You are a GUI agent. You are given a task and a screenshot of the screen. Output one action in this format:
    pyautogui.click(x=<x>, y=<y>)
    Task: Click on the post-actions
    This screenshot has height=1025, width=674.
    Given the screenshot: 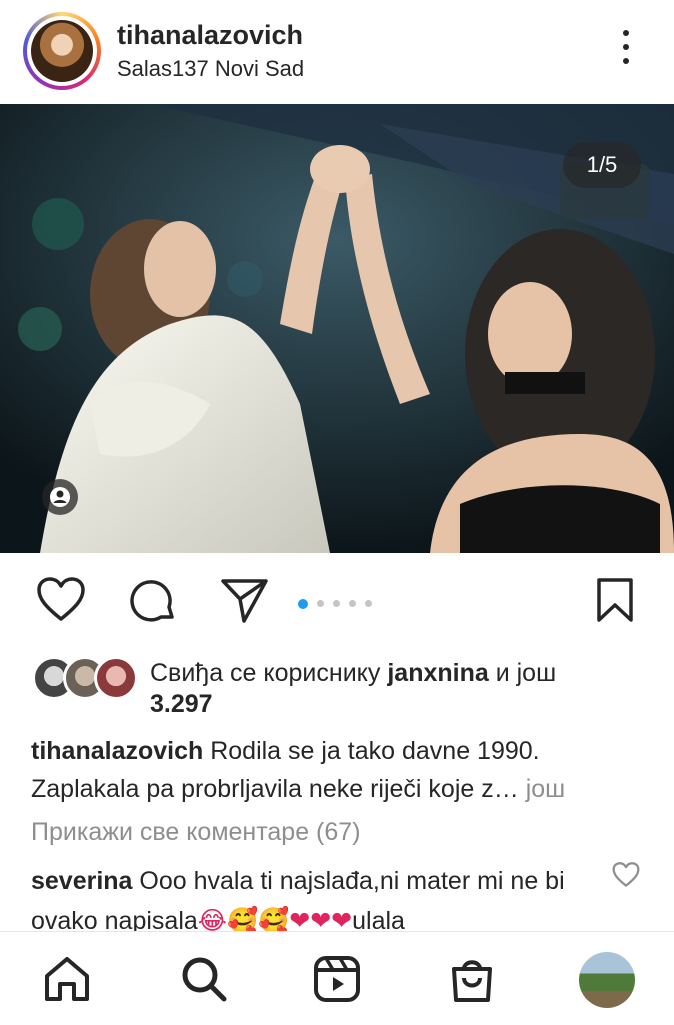 What is the action you would take?
    pyautogui.click(x=337, y=601)
    